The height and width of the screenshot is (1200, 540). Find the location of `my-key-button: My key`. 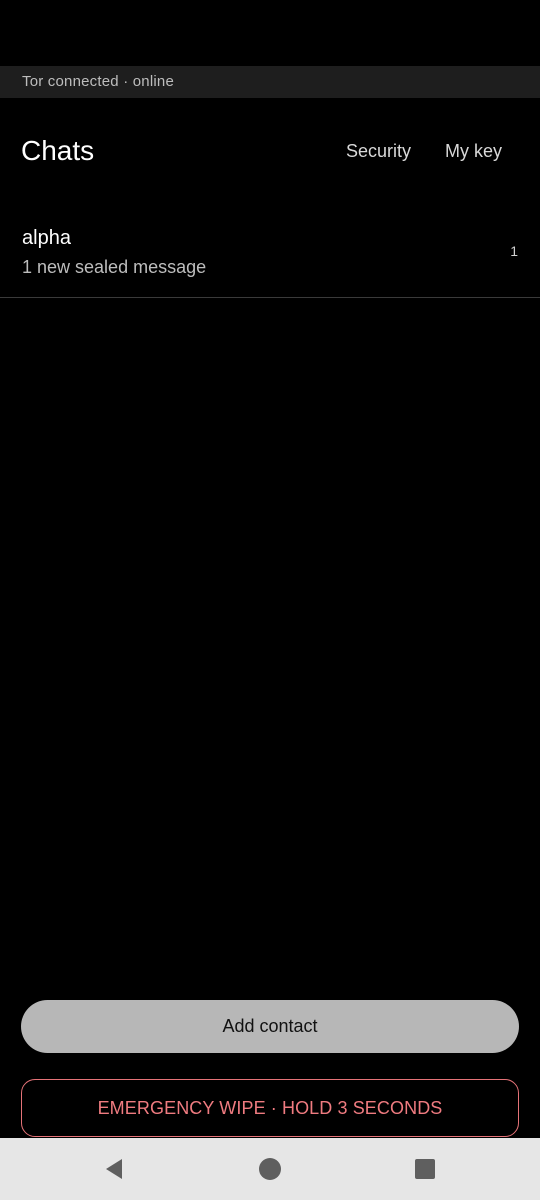

my-key-button: My key is located at coordinates (473, 151).